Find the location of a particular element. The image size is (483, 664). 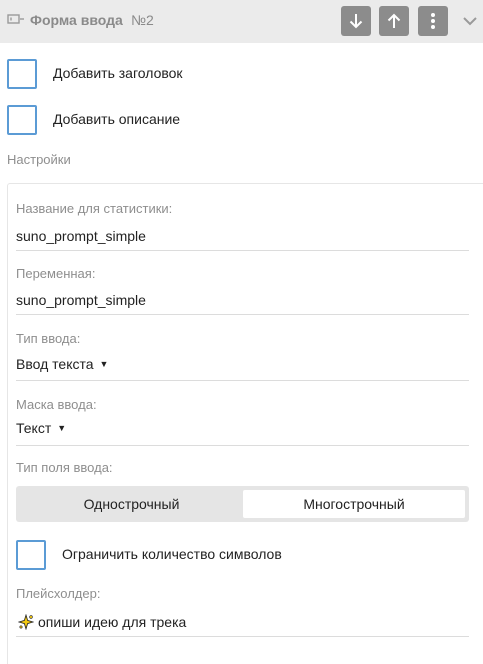

placeholder-field: опиши идею для трека is located at coordinates (102, 622).